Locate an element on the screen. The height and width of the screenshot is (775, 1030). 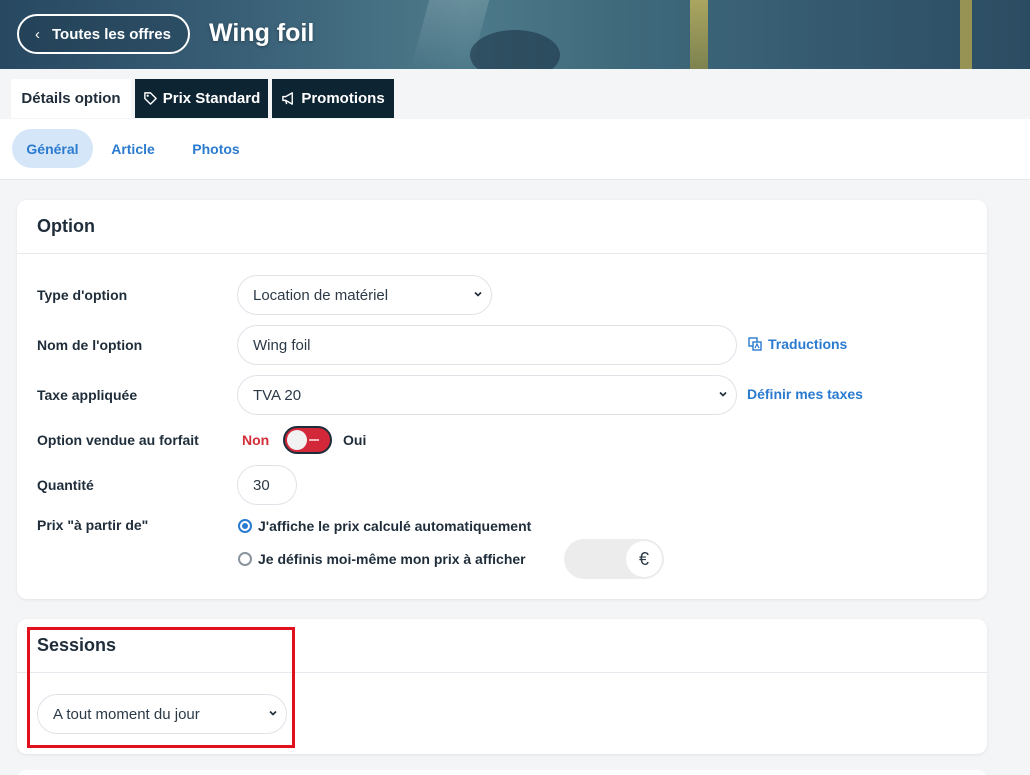
chevron-left-icon: ‹ is located at coordinates (37, 34).